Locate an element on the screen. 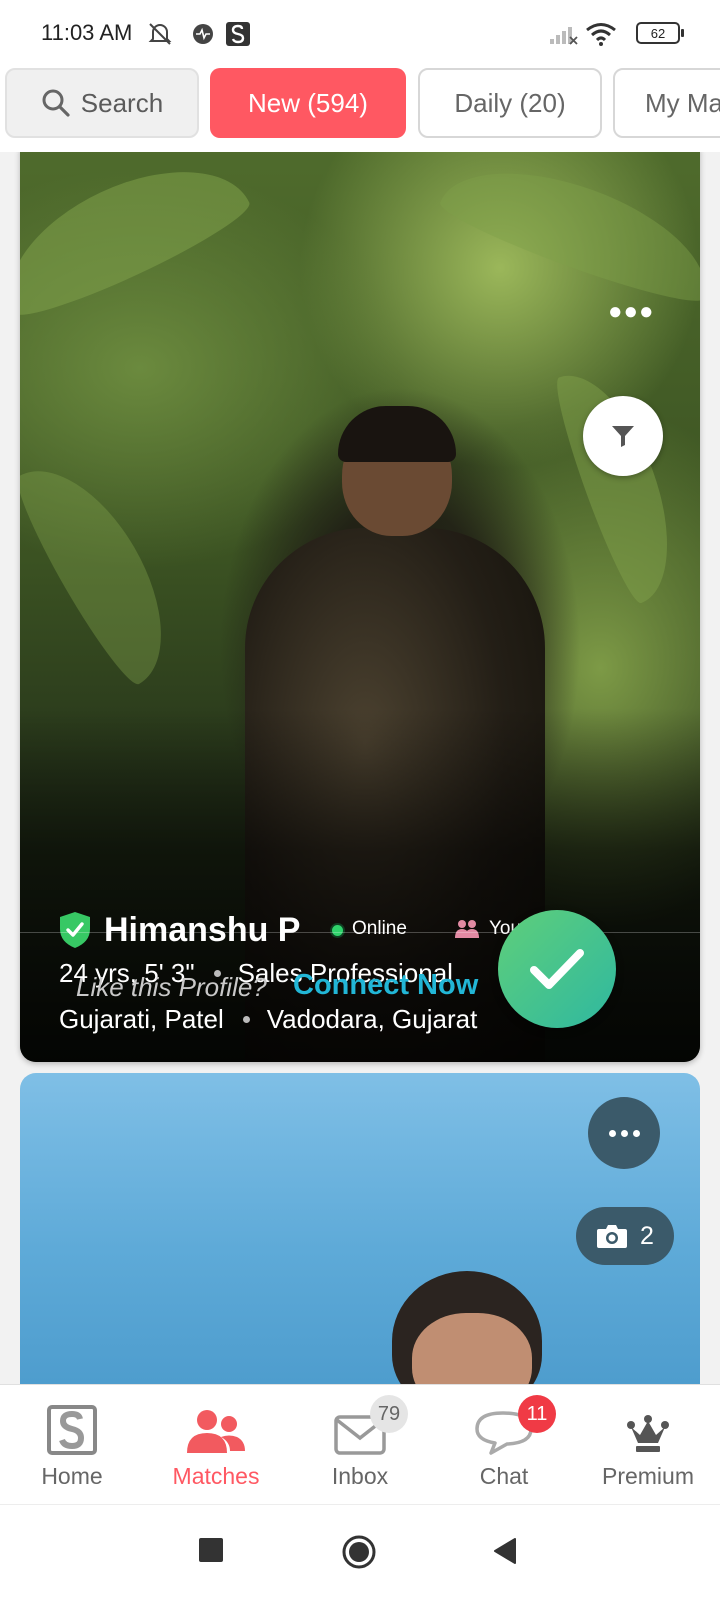 The image size is (720, 1600). tab-new: New (594) is located at coordinates (308, 103).